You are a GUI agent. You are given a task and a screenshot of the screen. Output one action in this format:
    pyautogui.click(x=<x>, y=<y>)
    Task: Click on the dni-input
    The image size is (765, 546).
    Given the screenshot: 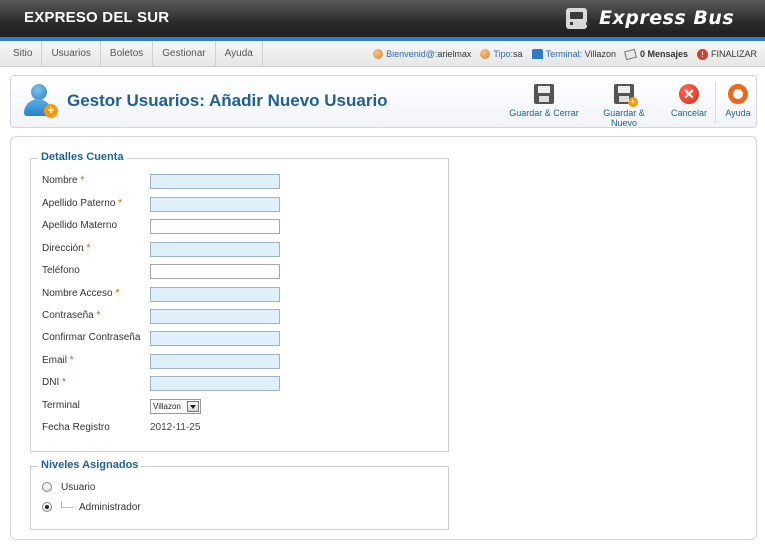 What is the action you would take?
    pyautogui.click(x=215, y=383)
    